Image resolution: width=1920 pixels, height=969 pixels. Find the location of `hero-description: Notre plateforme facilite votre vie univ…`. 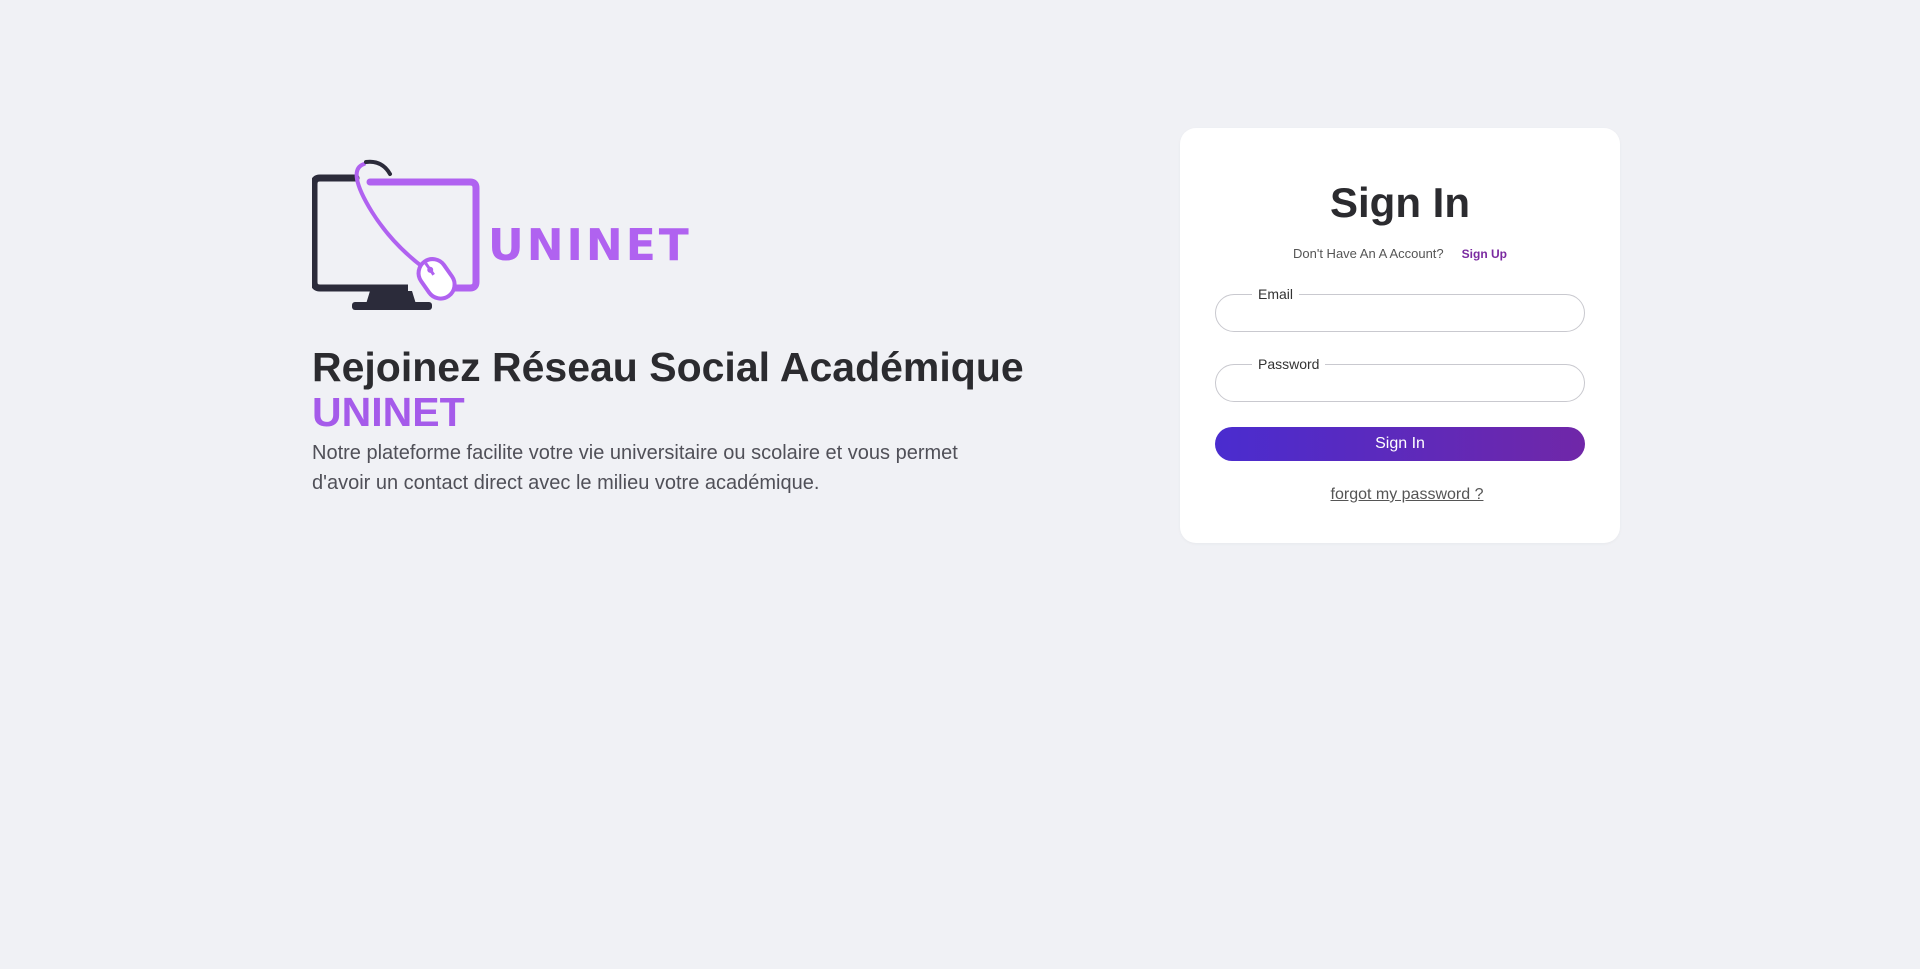

hero-description: Notre plateforme facilite votre vie univ… is located at coordinates (635, 468).